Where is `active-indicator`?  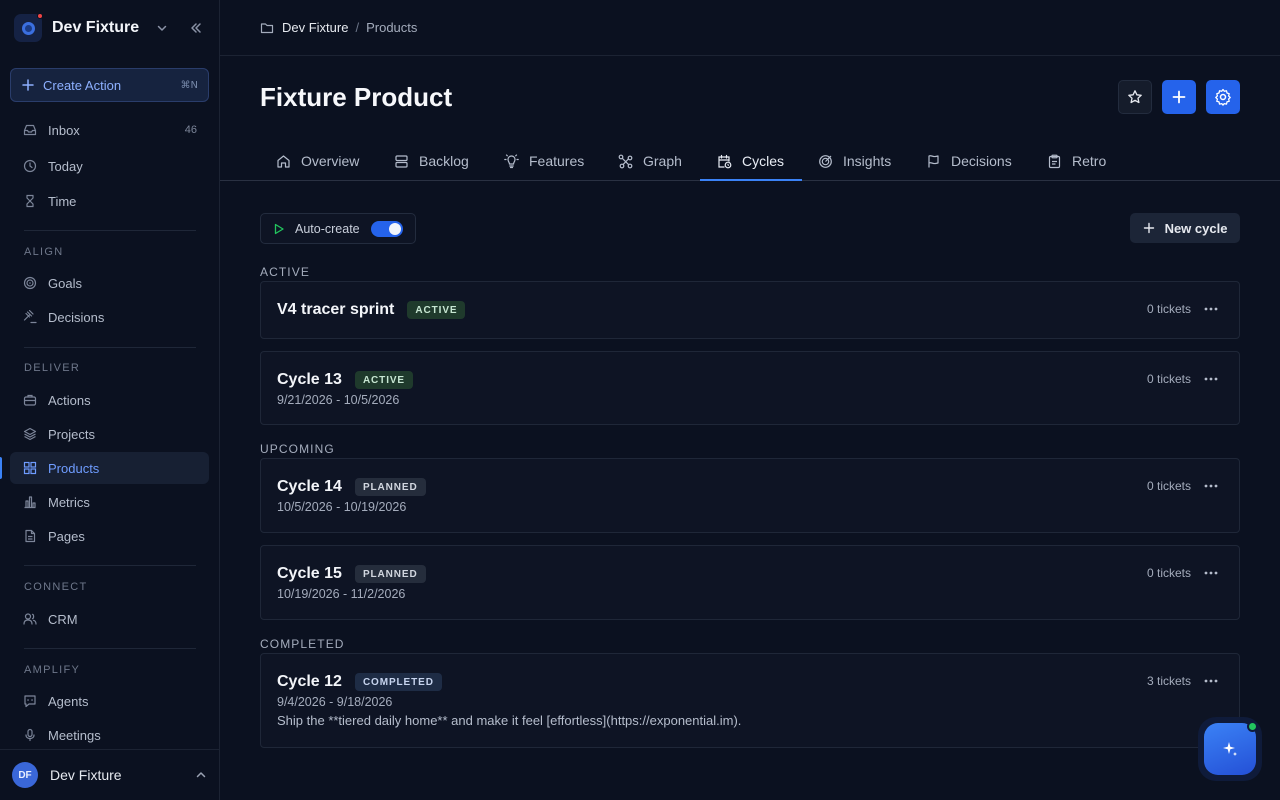 active-indicator is located at coordinates (1, 468).